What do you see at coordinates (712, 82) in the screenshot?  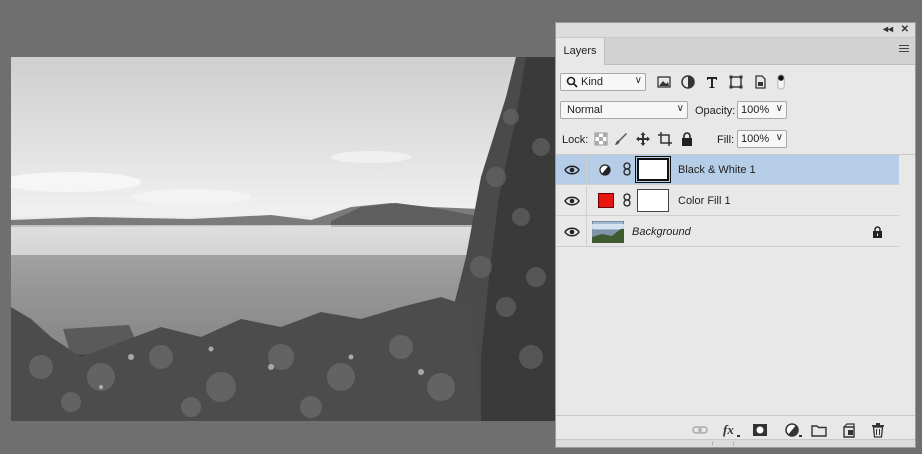 I see `type-filter-icon` at bounding box center [712, 82].